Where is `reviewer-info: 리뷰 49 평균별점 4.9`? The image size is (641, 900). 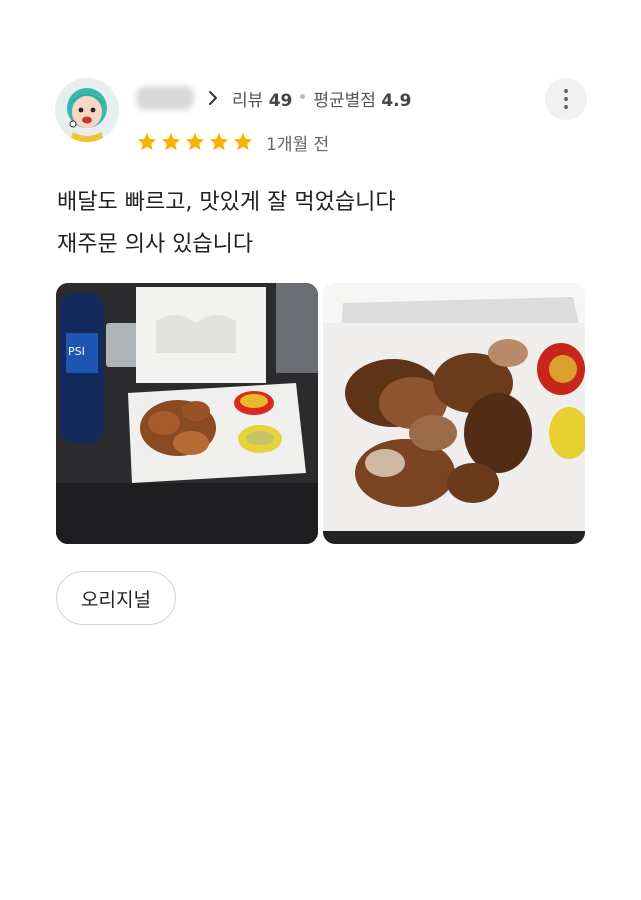 reviewer-info: 리뷰 49 평균별점 4.9 is located at coordinates (273, 98).